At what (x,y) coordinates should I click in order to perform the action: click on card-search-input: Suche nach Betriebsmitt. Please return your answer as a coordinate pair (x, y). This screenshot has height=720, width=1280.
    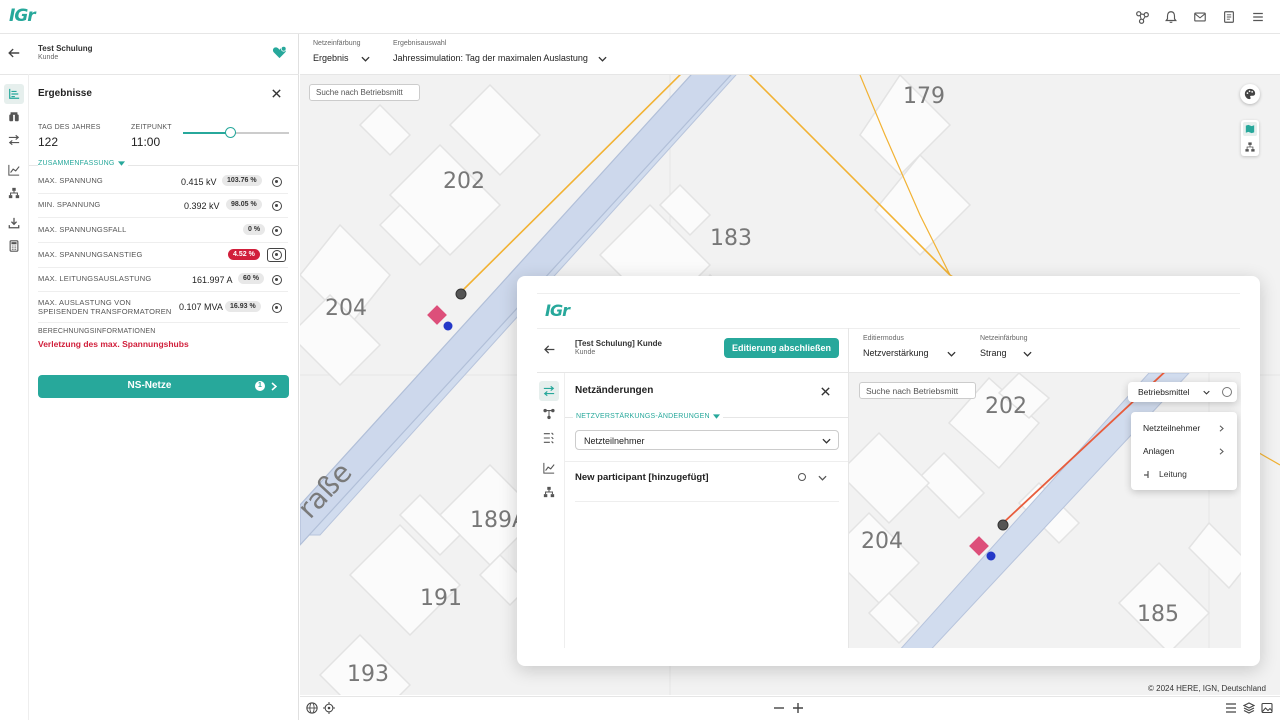
    Looking at the image, I should click on (917, 390).